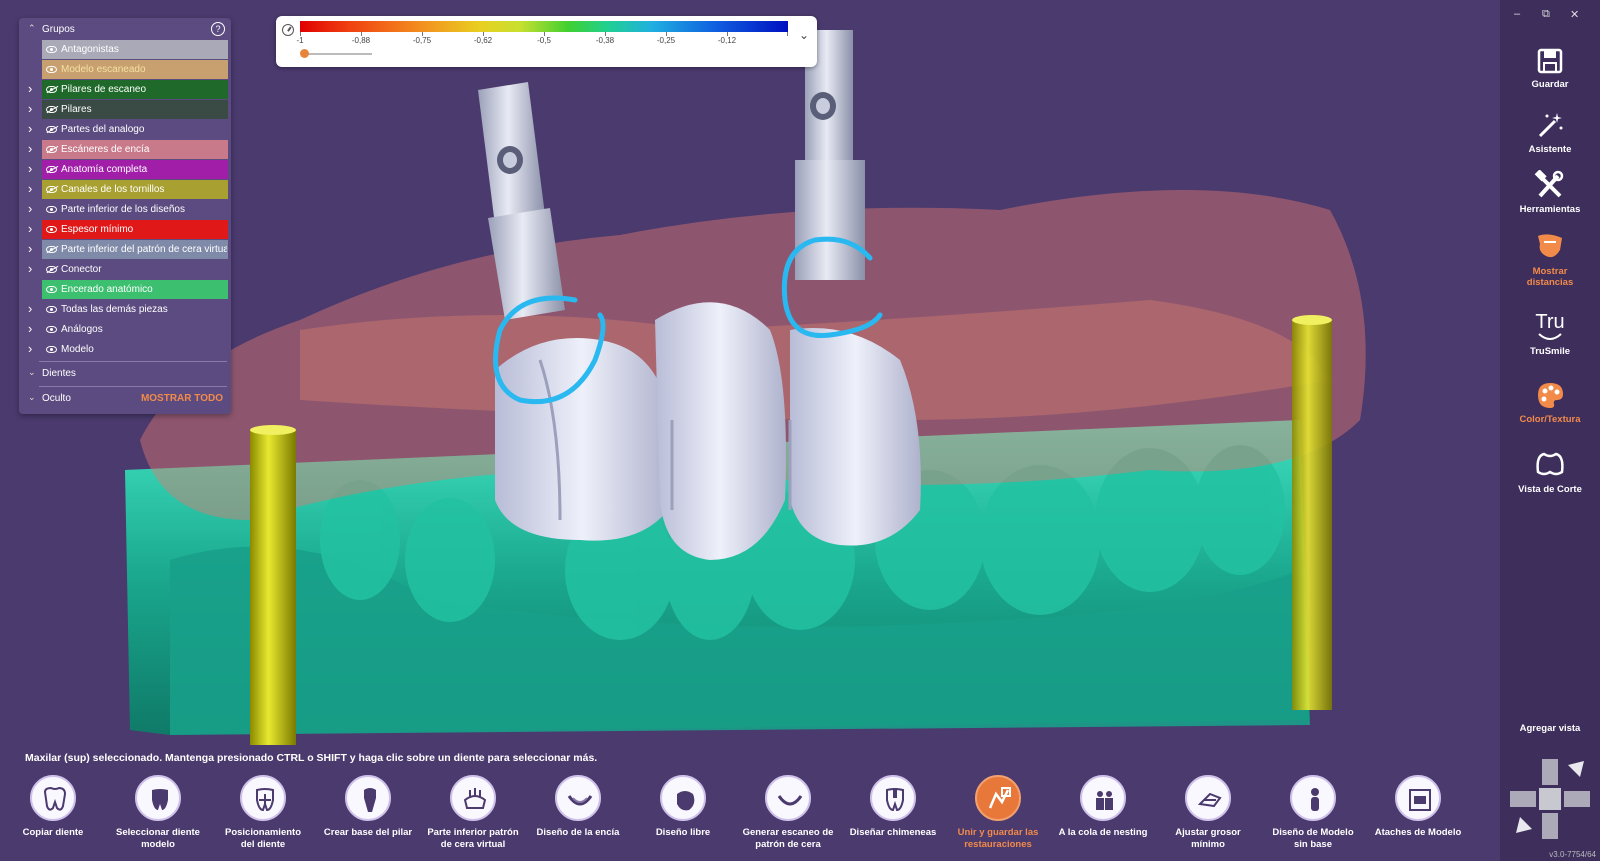 The height and width of the screenshot is (861, 1600). I want to click on group-row: › Modelo, so click(125, 350).